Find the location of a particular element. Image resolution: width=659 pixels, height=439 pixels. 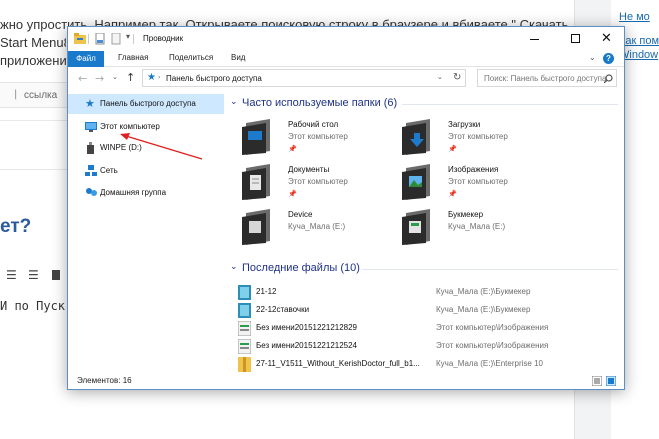

minimize-icon is located at coordinates (534, 39).